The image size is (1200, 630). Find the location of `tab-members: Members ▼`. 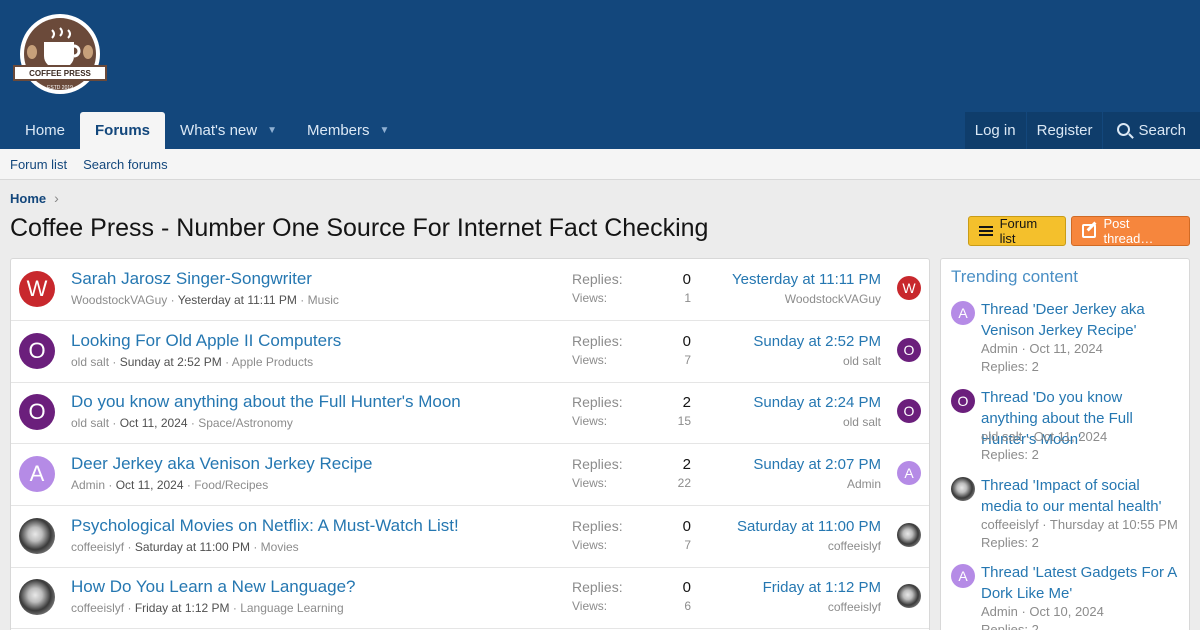

tab-members: Members ▼ is located at coordinates (348, 130).